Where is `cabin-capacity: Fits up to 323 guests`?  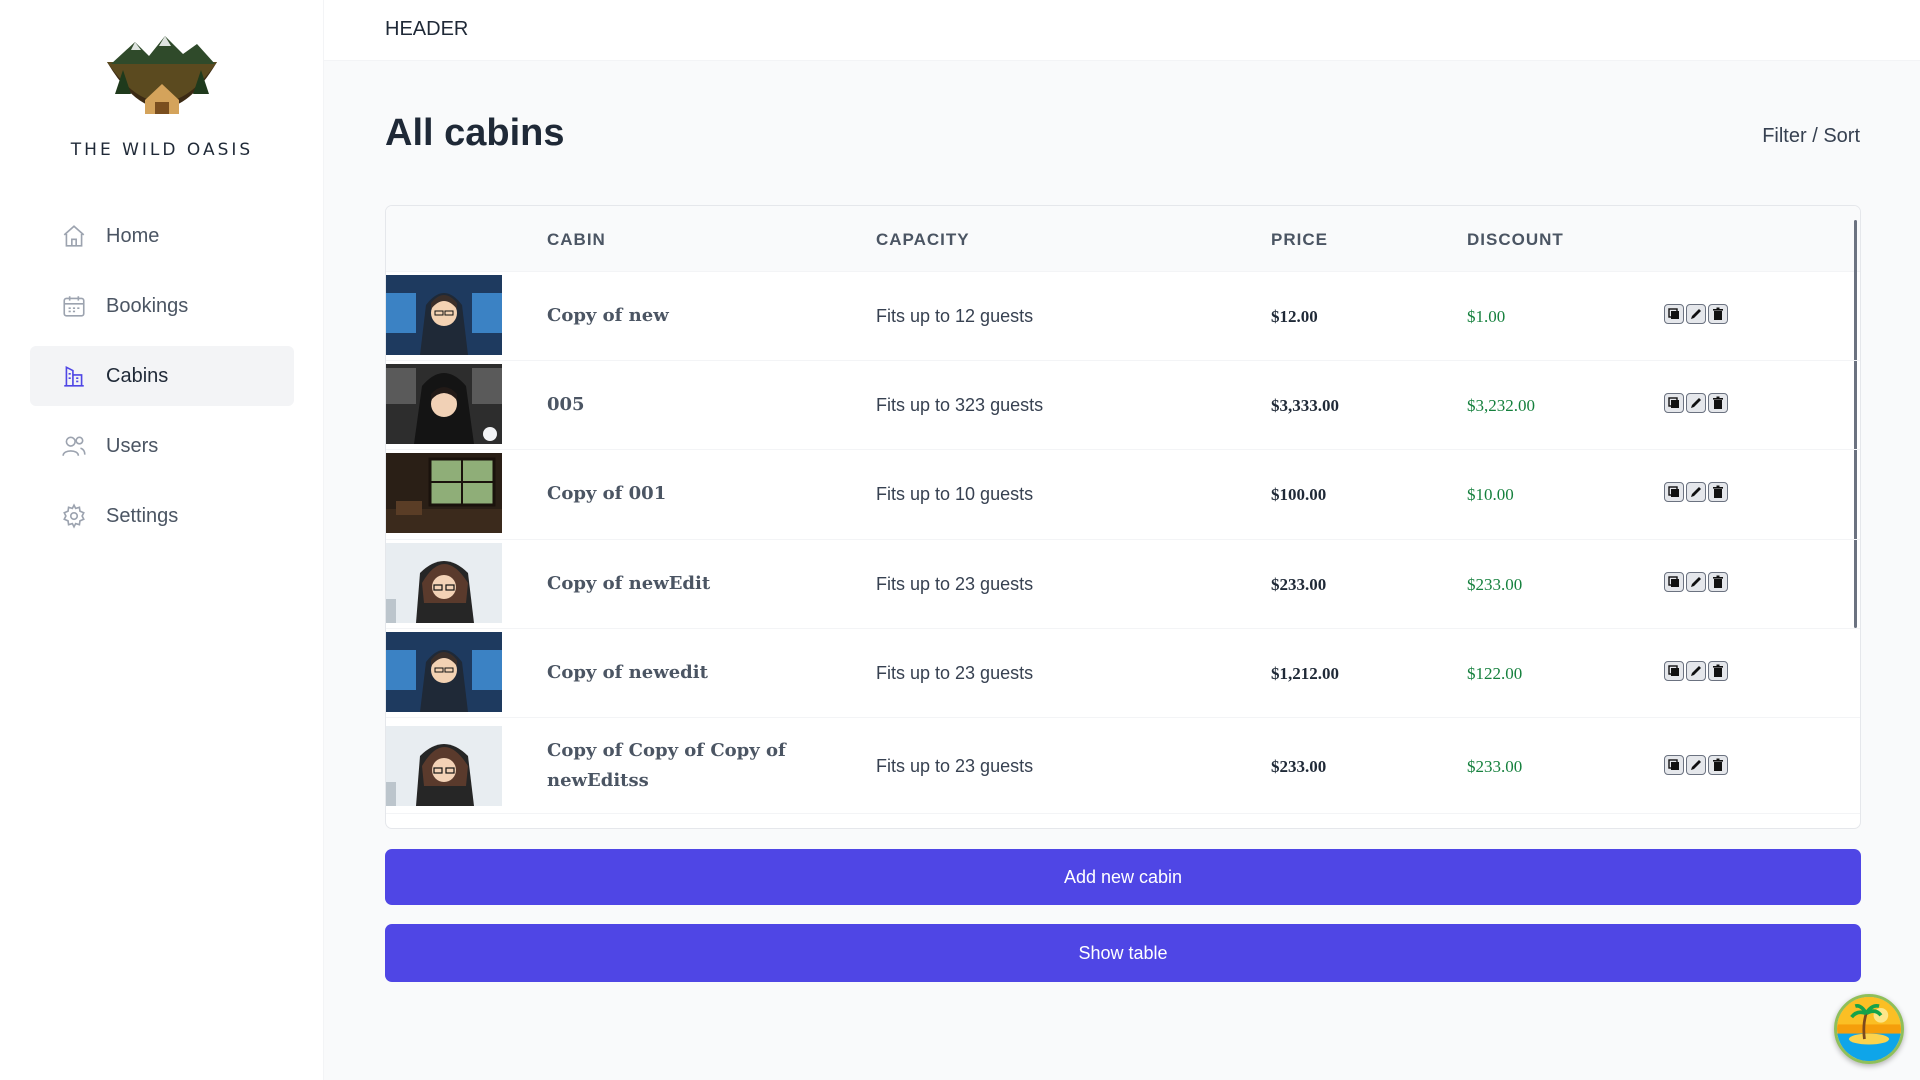
cabin-capacity: Fits up to 323 guests is located at coordinates (960, 405).